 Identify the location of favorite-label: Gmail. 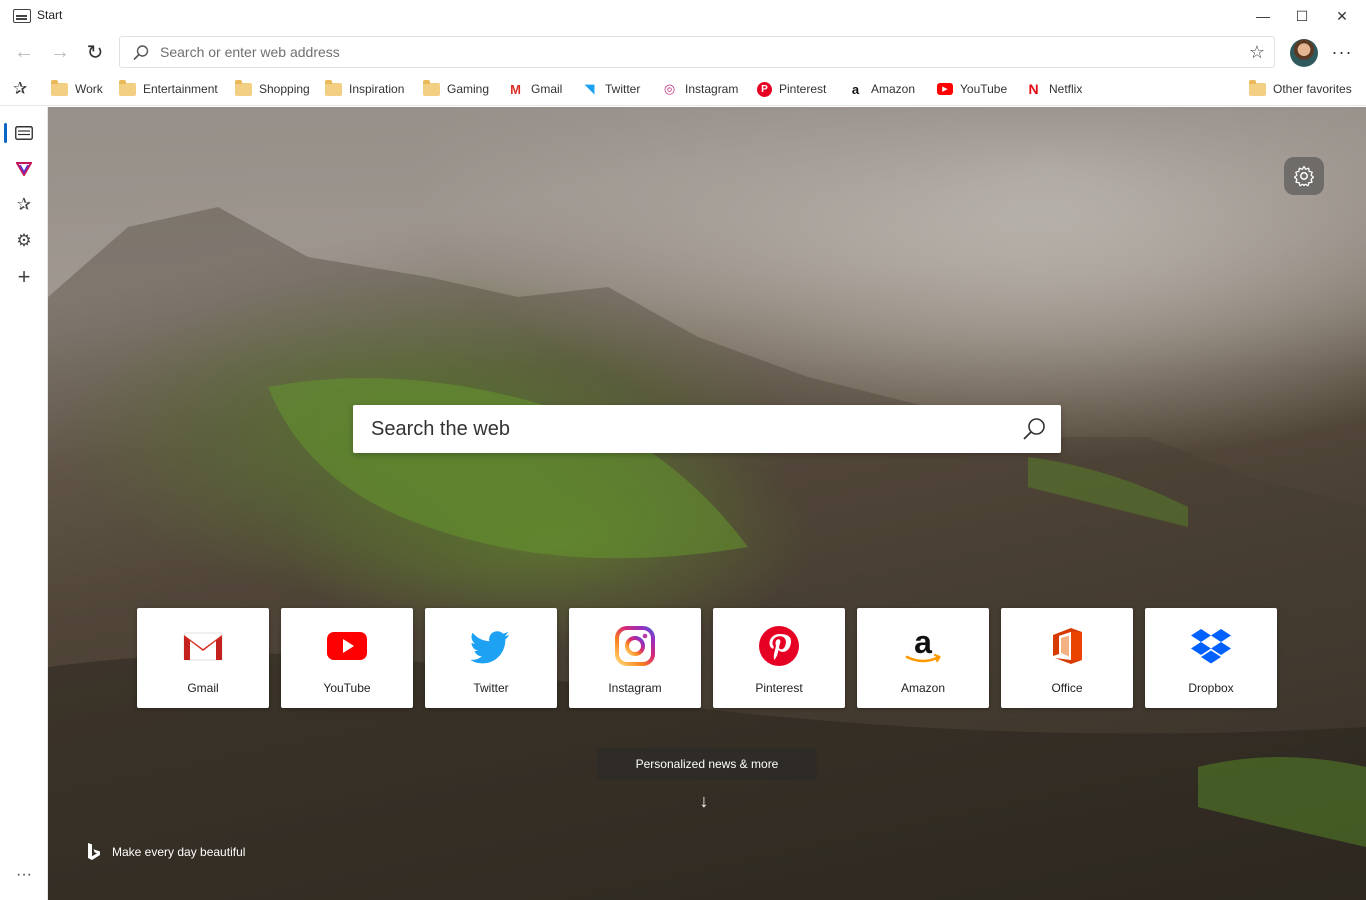
(547, 89).